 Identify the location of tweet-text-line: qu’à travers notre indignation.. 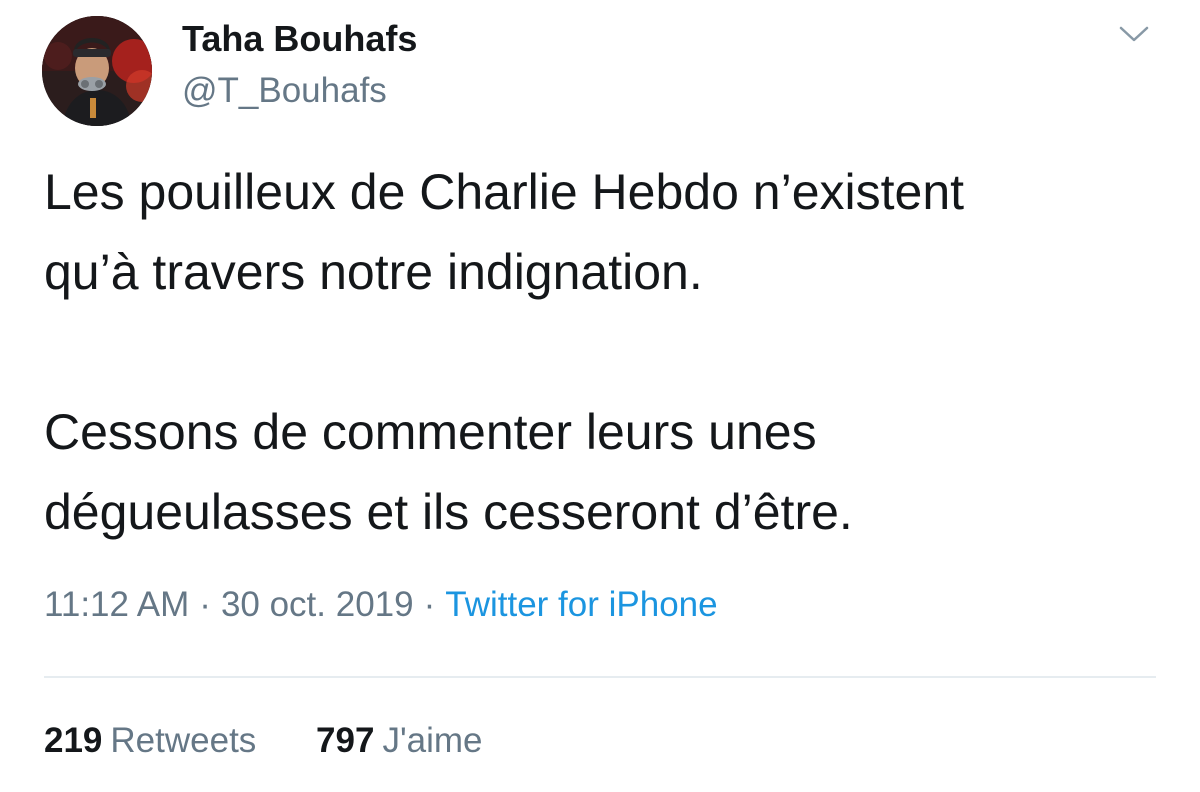
(373, 272).